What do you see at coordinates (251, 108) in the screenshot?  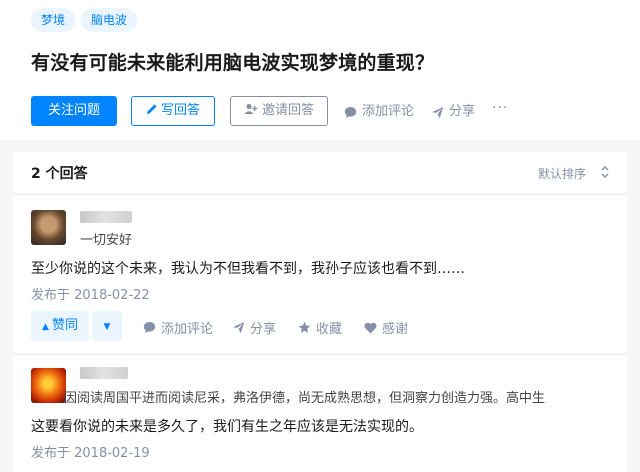 I see `add-user-icon` at bounding box center [251, 108].